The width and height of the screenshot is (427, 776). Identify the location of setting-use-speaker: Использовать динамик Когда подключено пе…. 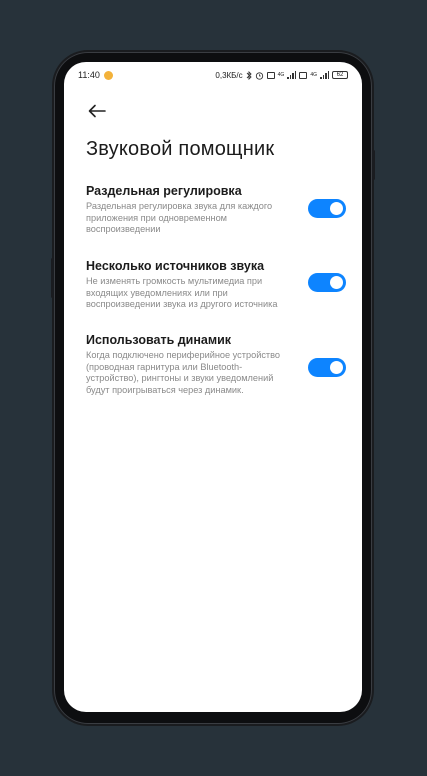
(216, 364).